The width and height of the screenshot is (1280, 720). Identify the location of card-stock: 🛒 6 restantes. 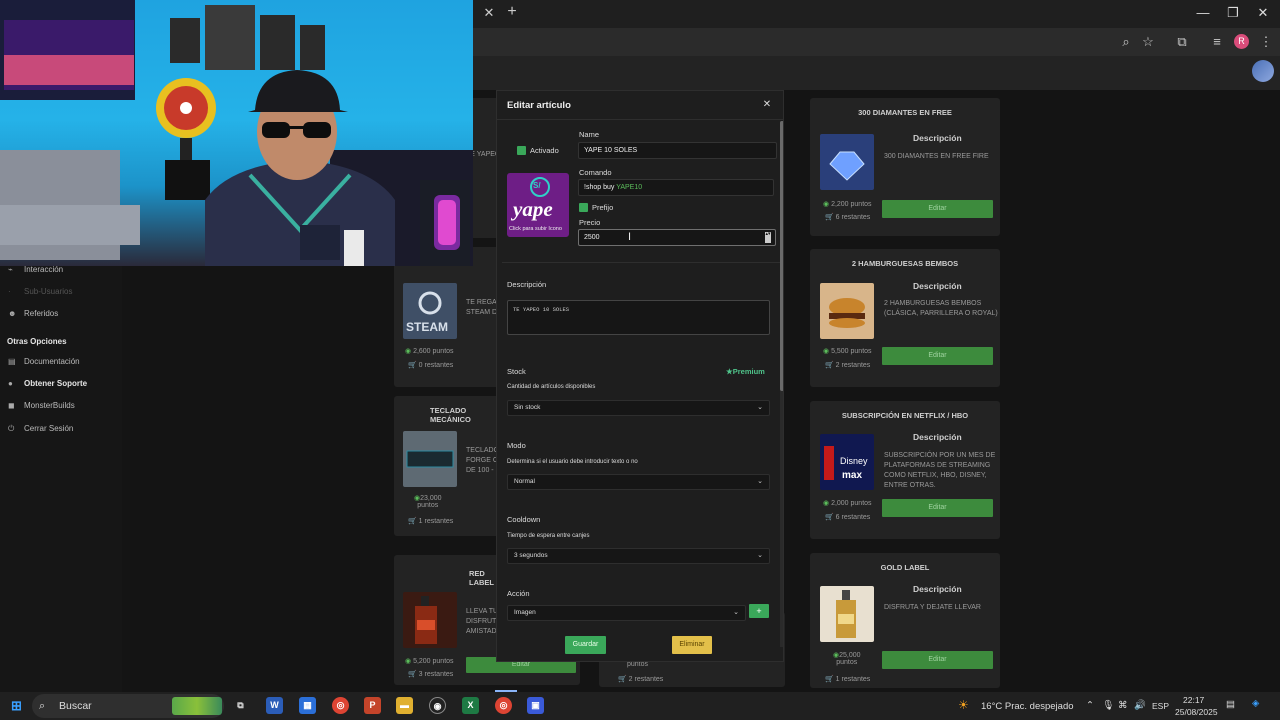
(847, 217).